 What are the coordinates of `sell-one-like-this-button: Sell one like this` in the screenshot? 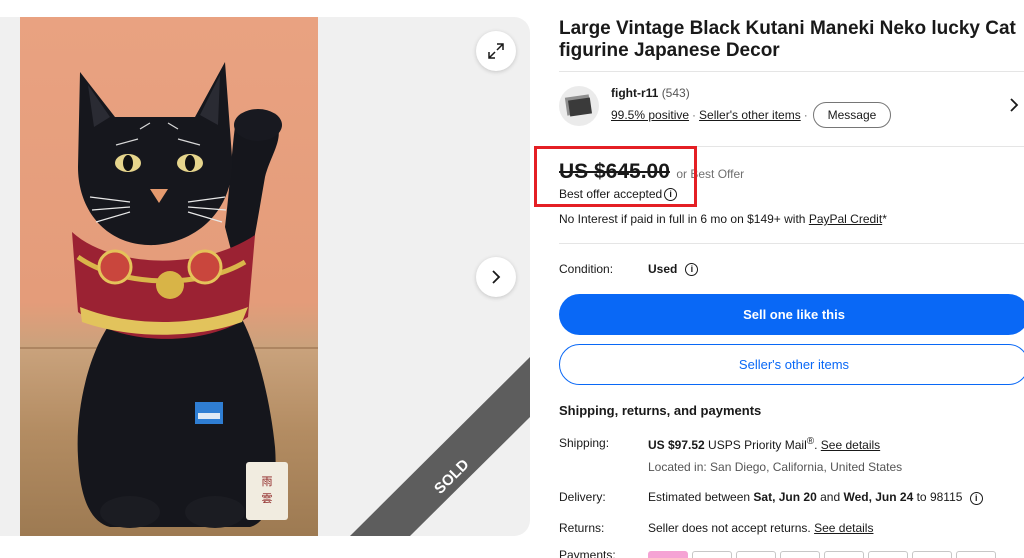 It's located at (791, 314).